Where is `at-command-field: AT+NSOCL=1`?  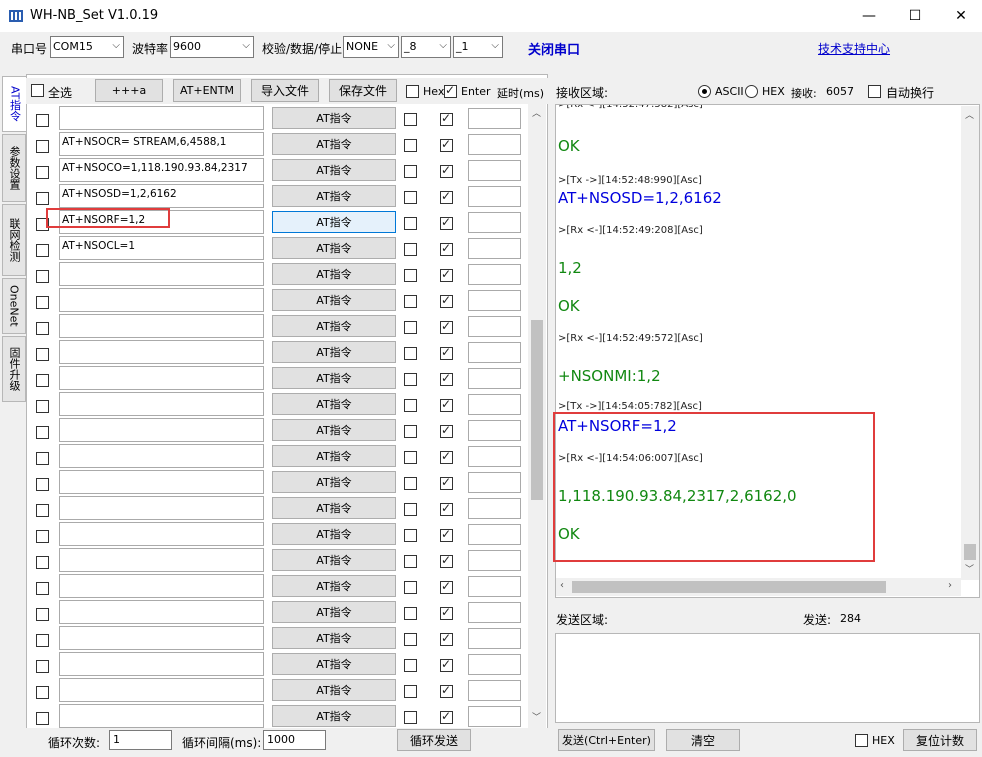 at-command-field: AT+NSOCL=1 is located at coordinates (161, 248).